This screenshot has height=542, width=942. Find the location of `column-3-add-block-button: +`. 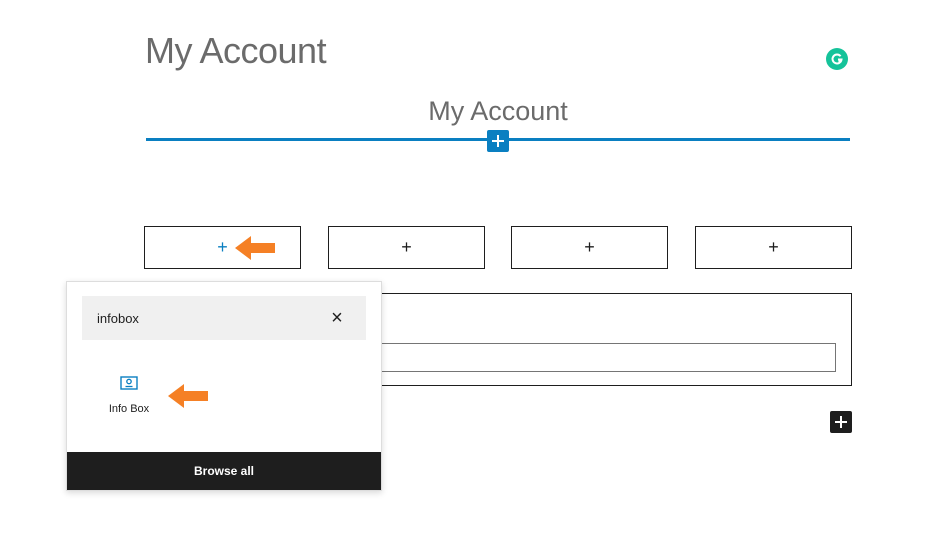

column-3-add-block-button: + is located at coordinates (589, 247).